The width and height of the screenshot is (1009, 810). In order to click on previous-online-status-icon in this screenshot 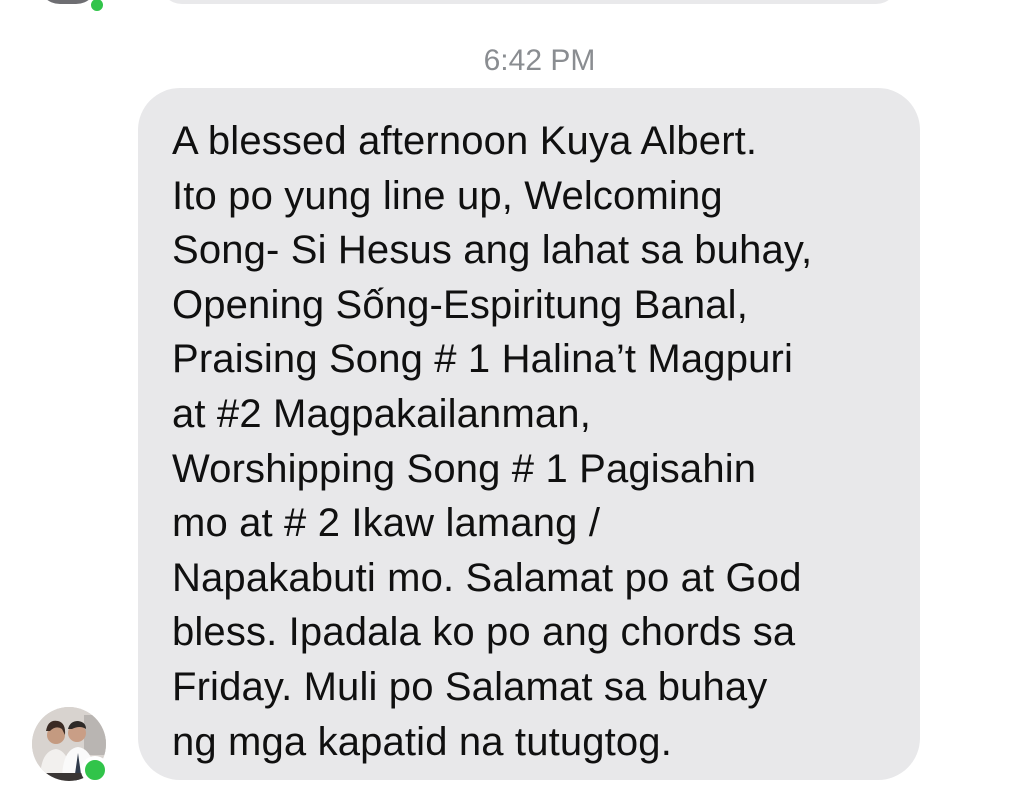, I will do `click(97, 7)`.